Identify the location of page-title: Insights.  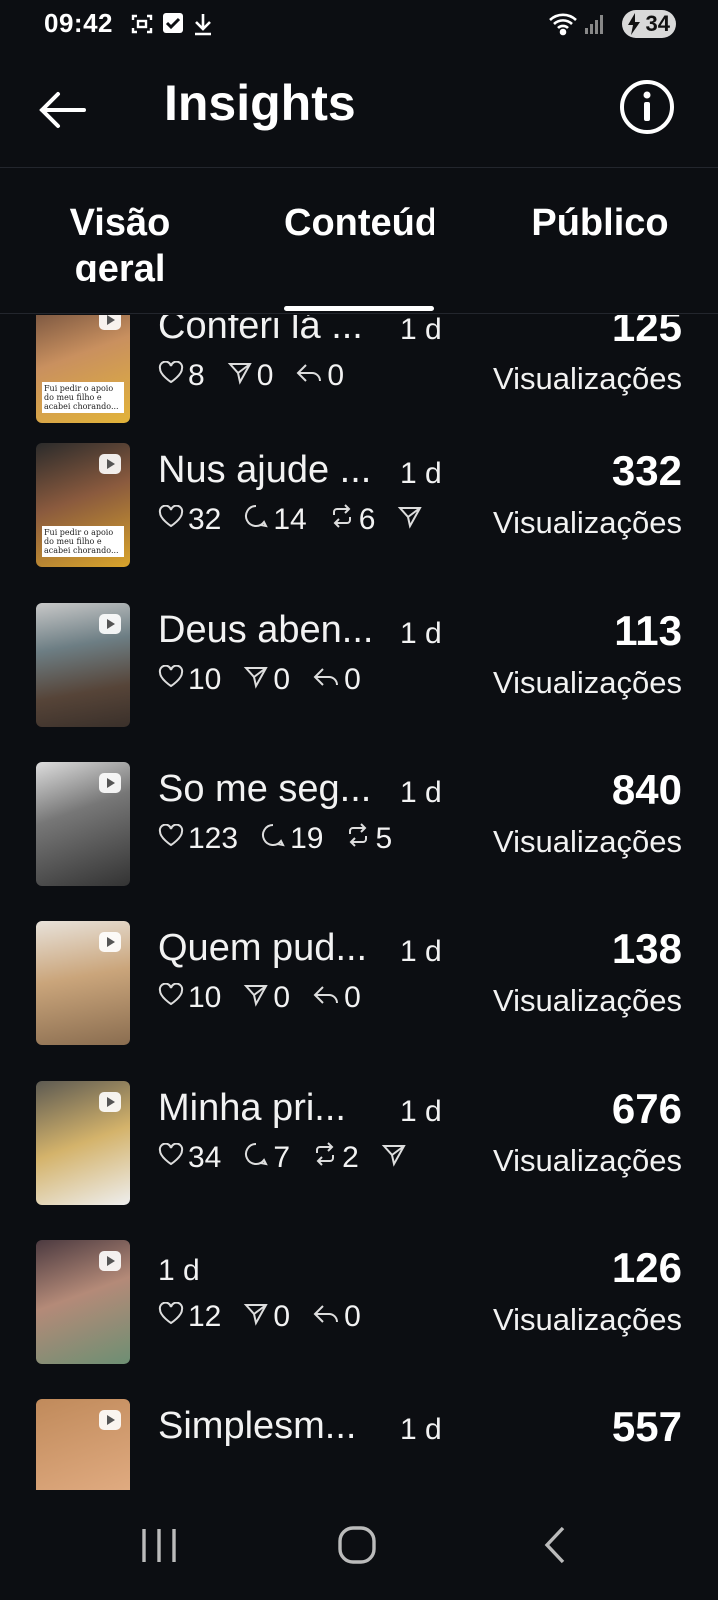
(260, 103).